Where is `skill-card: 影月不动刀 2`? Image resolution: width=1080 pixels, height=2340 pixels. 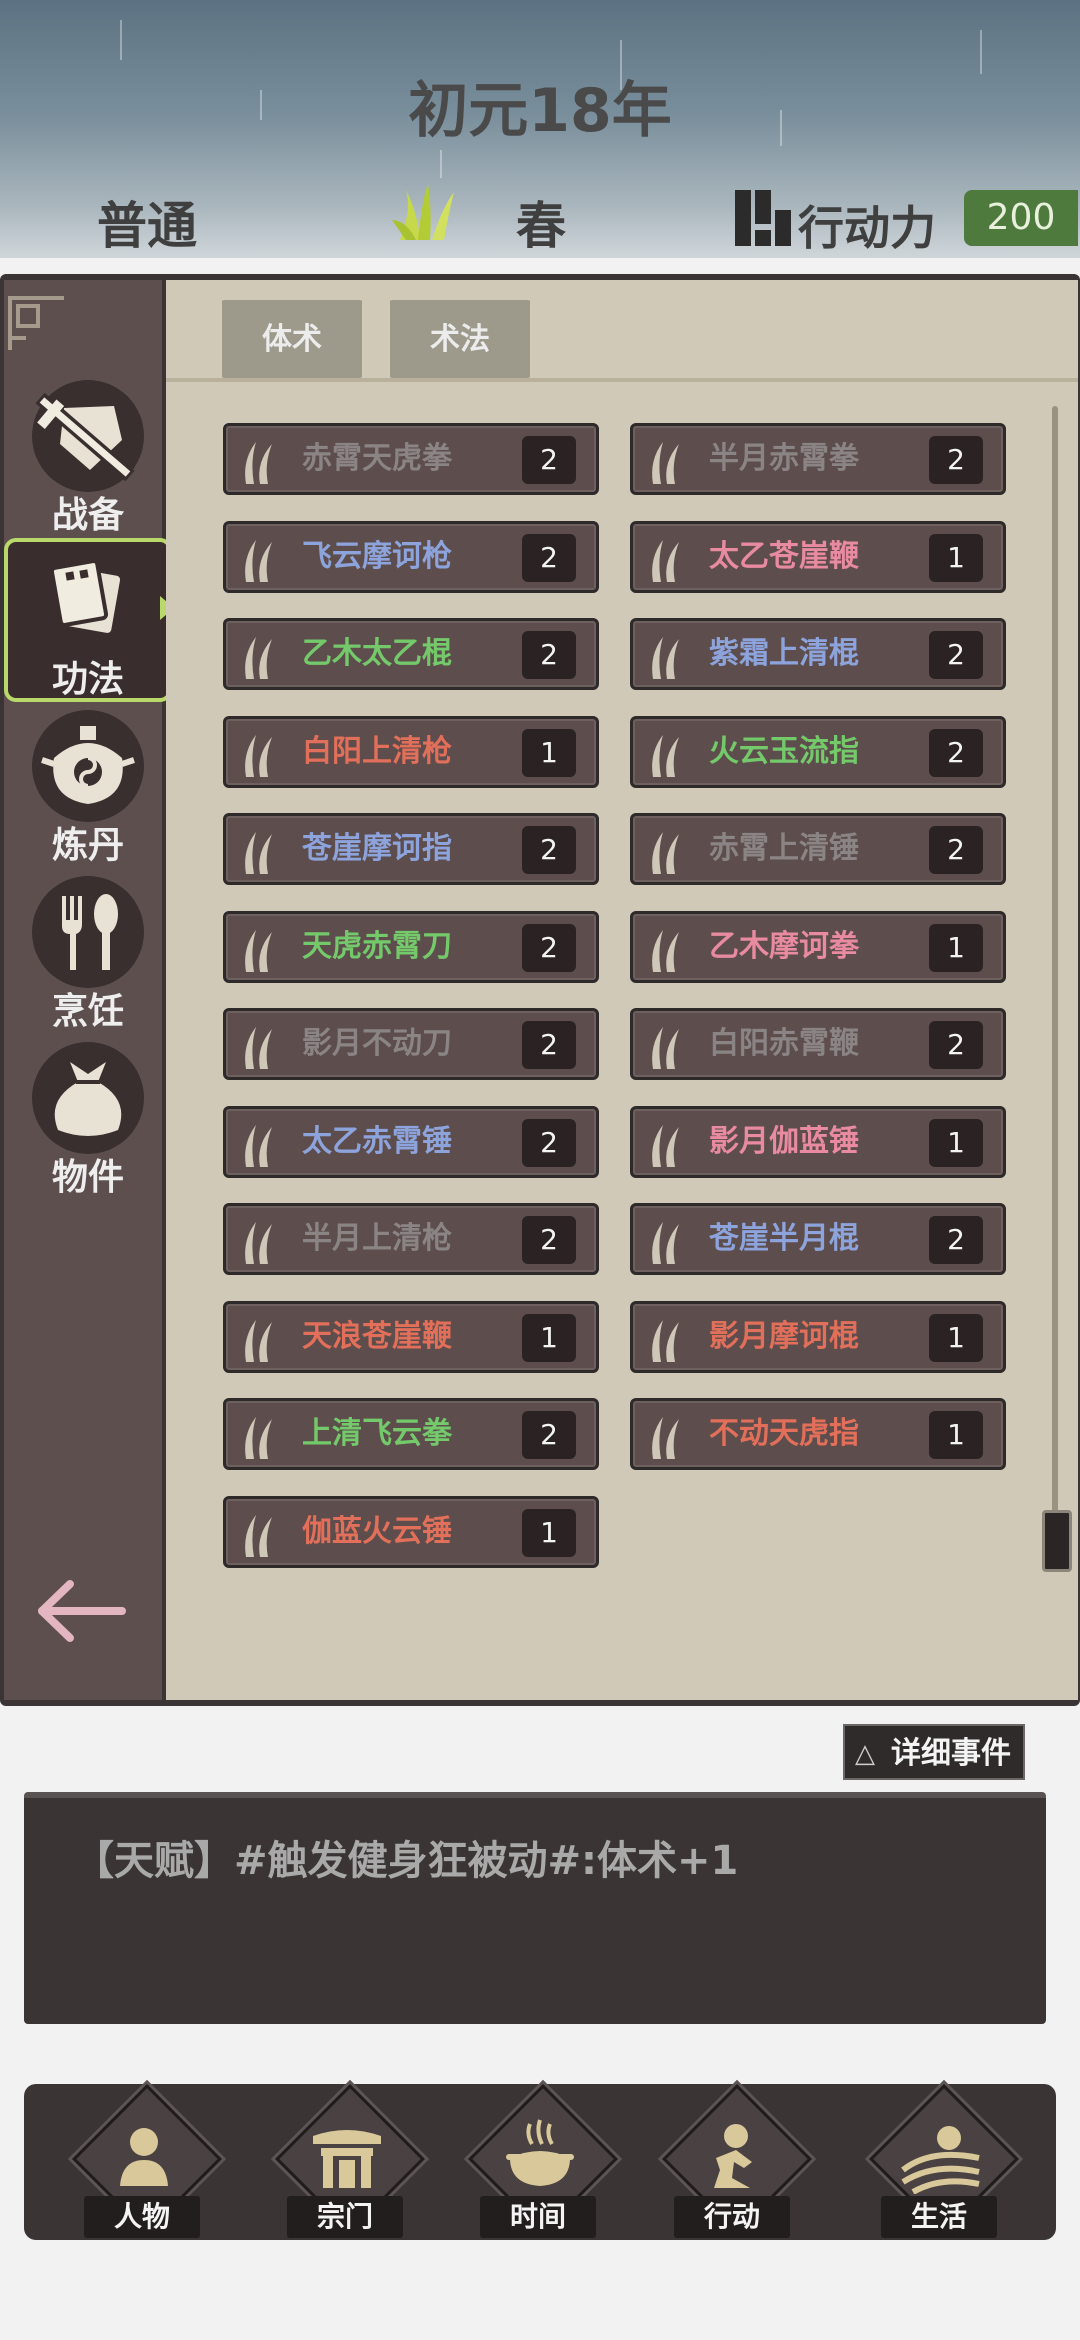
skill-card: 影月不动刀 2 is located at coordinates (411, 1044).